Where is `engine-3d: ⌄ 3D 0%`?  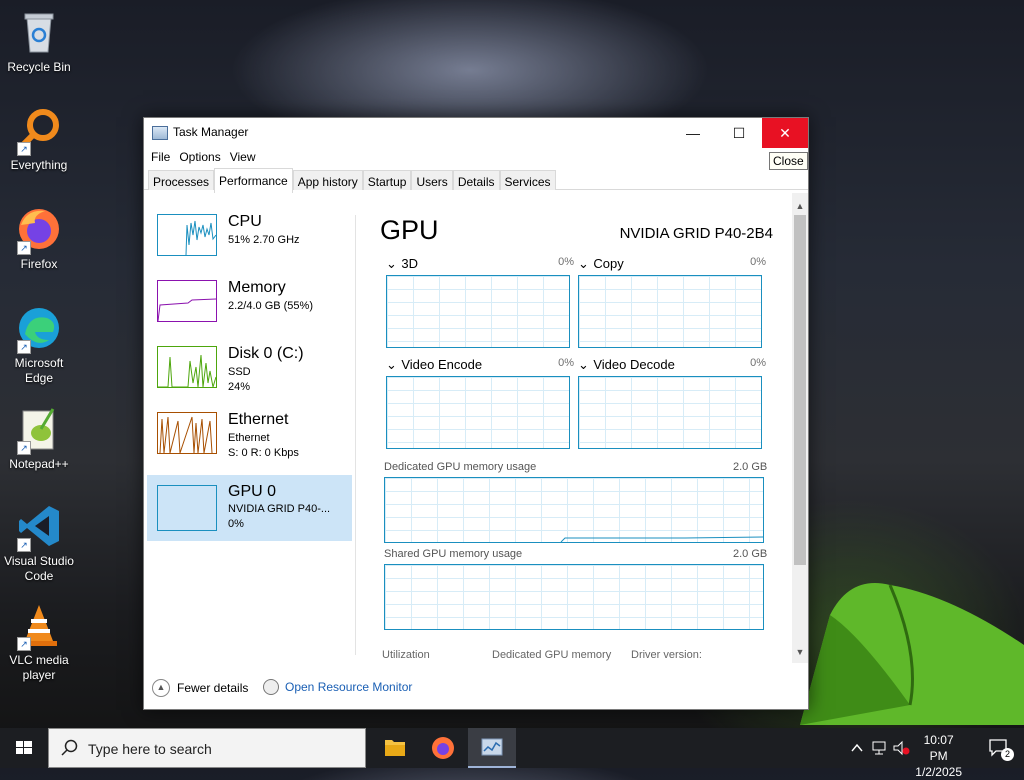
engine-3d: ⌄ 3D 0% is located at coordinates (480, 264).